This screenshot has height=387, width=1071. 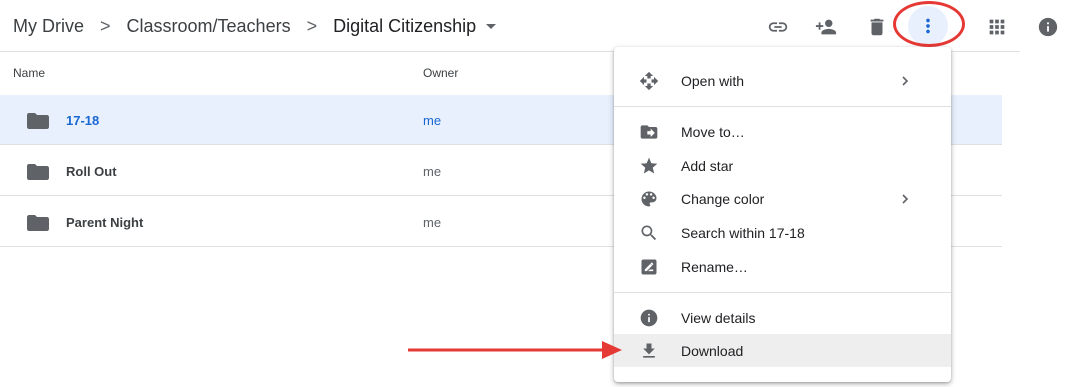 I want to click on menu-item-label: Open with, so click(x=713, y=80).